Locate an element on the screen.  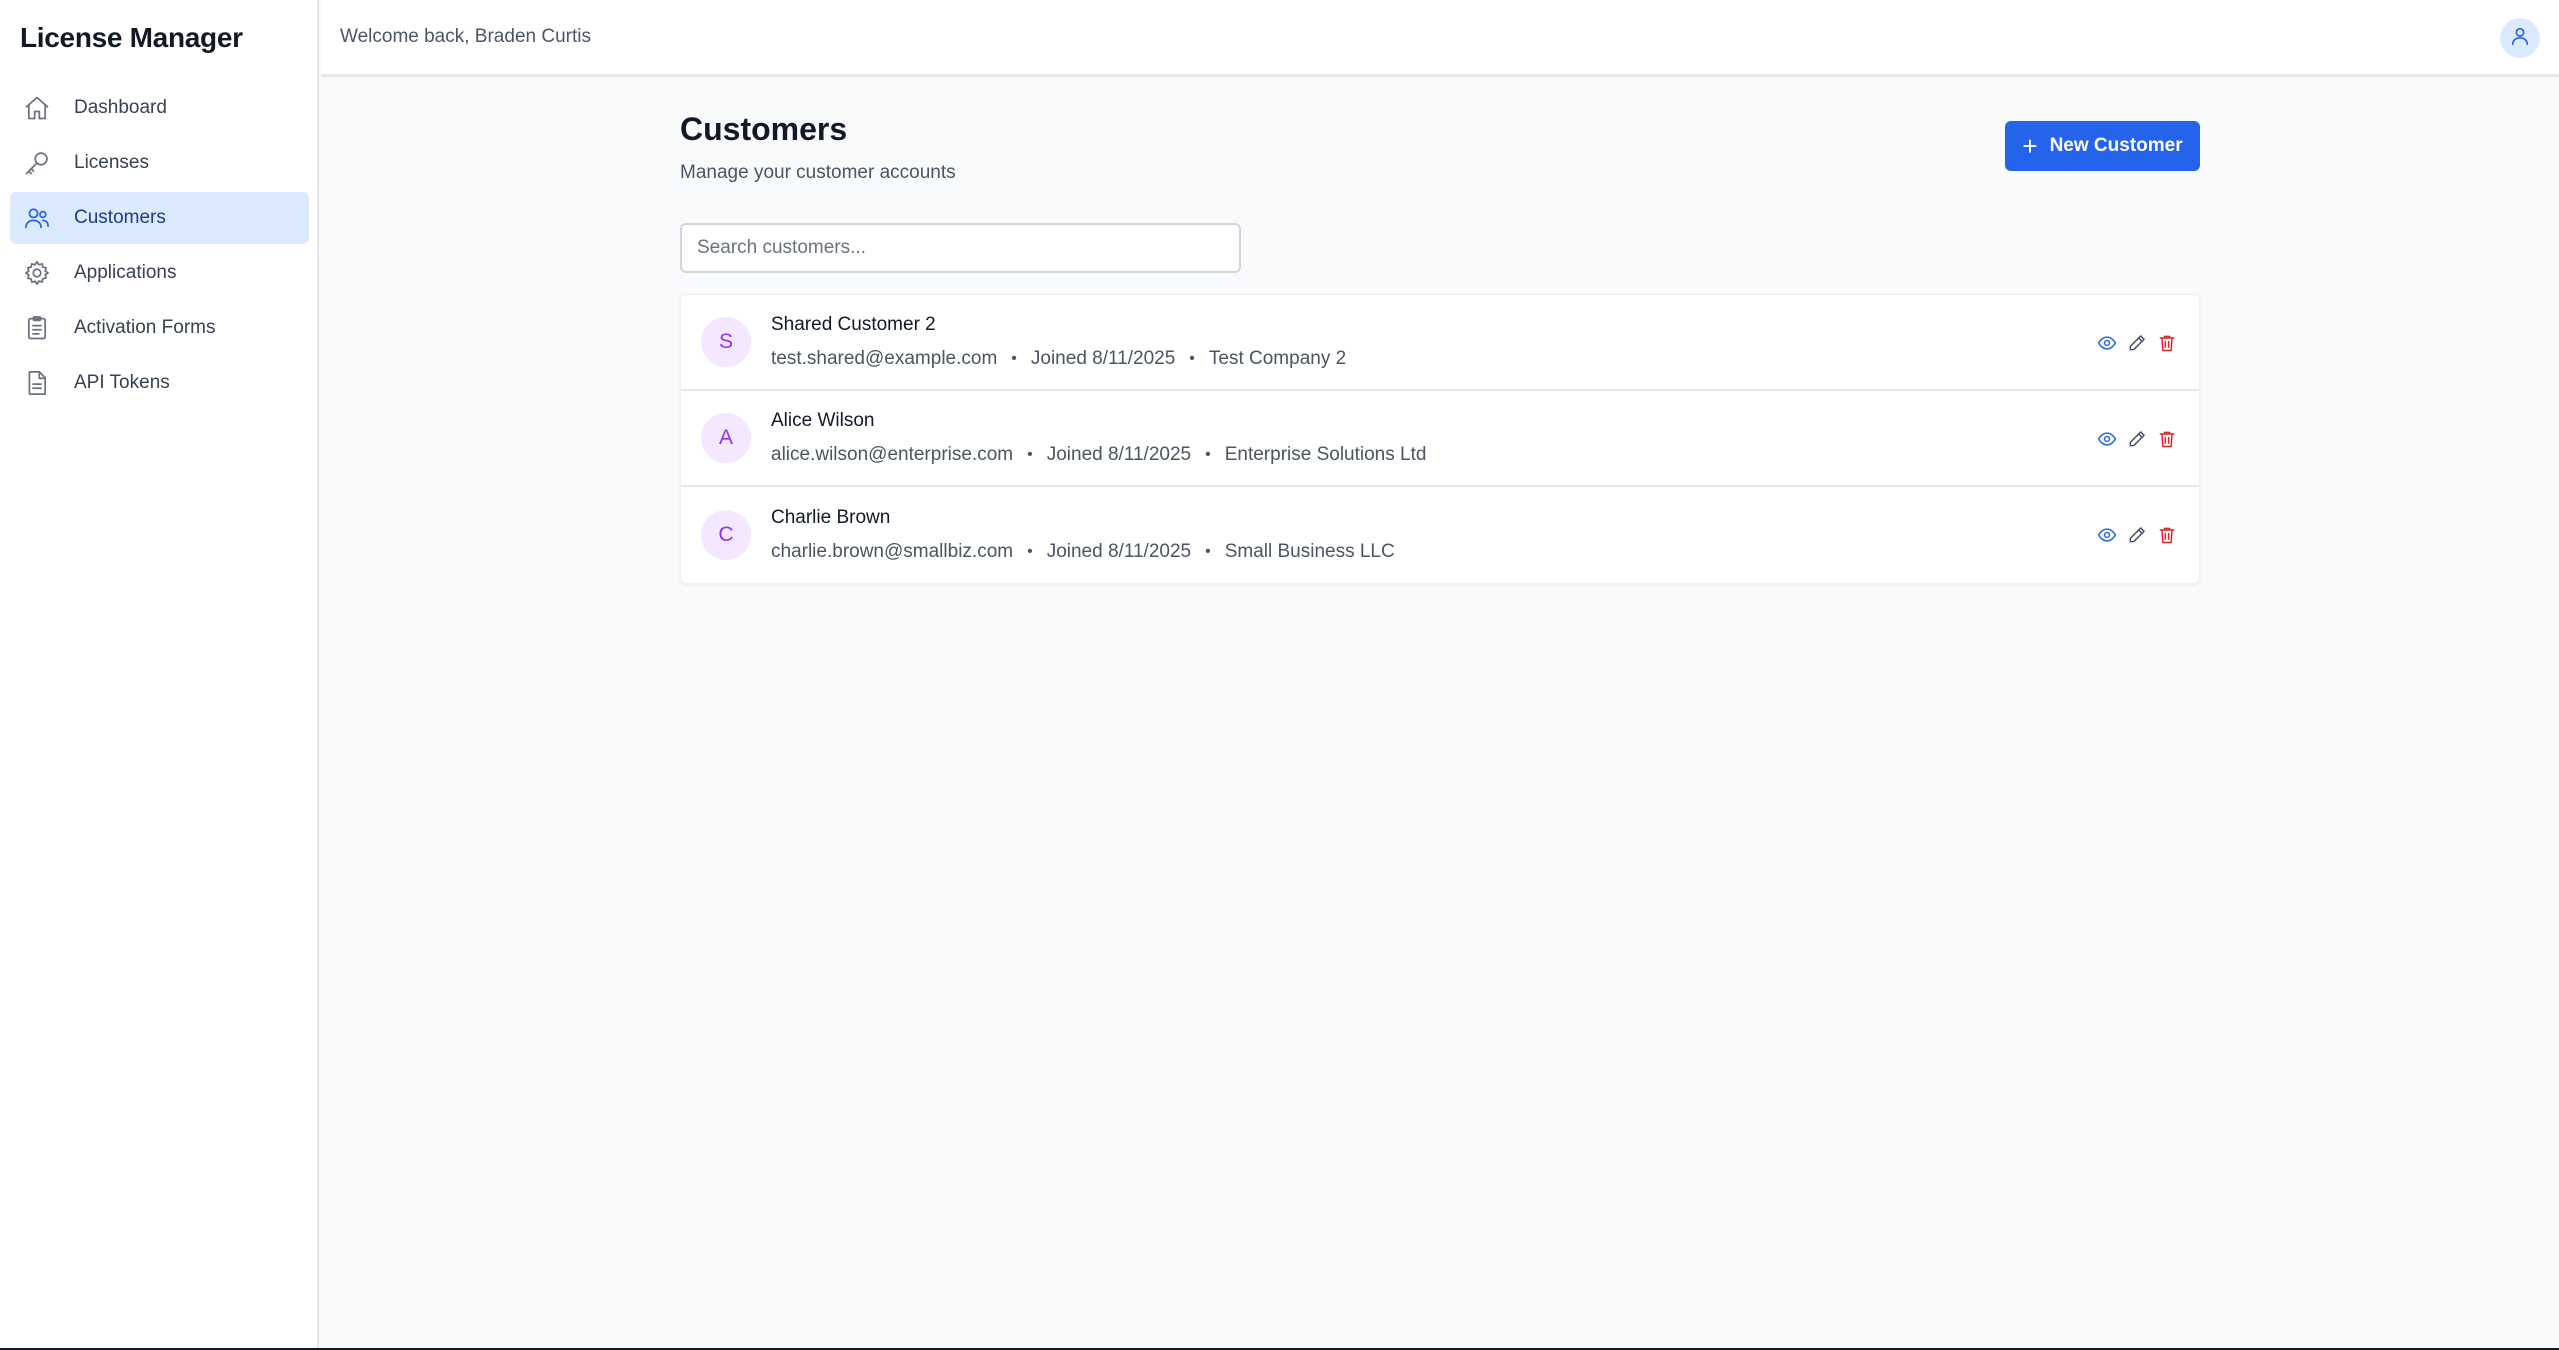
sidebar-item-label: Applications is located at coordinates (125, 272).